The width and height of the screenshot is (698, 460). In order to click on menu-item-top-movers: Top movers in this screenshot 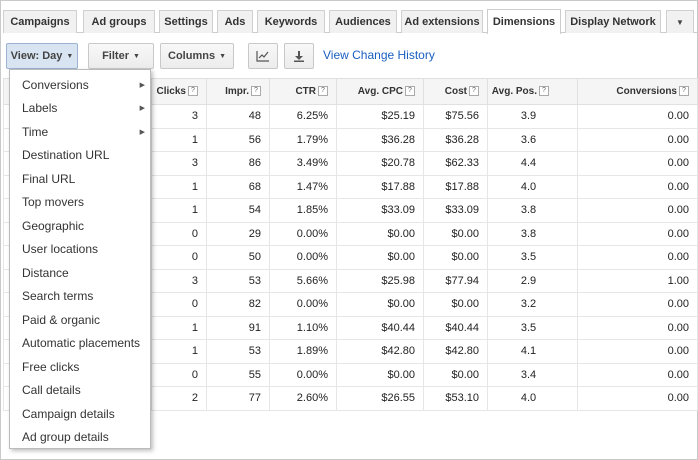, I will do `click(80, 203)`.